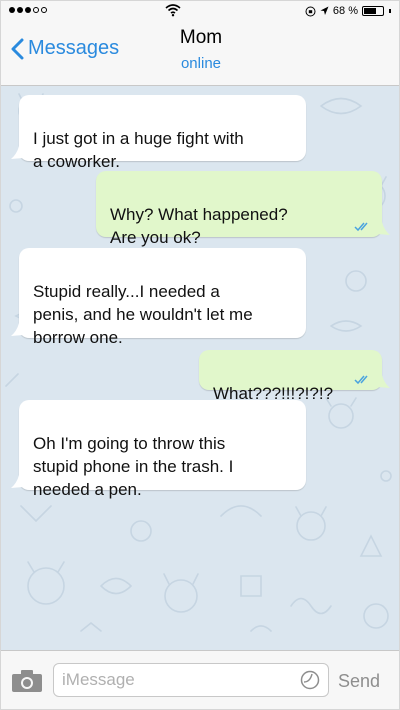 This screenshot has height=710, width=400. What do you see at coordinates (201, 63) in the screenshot?
I see `contact-status: online` at bounding box center [201, 63].